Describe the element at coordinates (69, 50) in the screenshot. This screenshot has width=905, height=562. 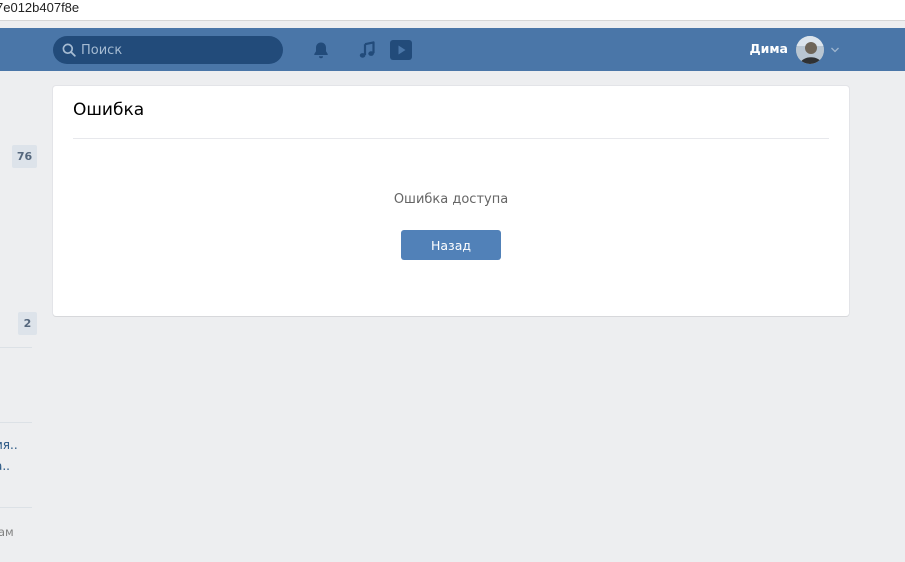
I see `search-icon` at that location.